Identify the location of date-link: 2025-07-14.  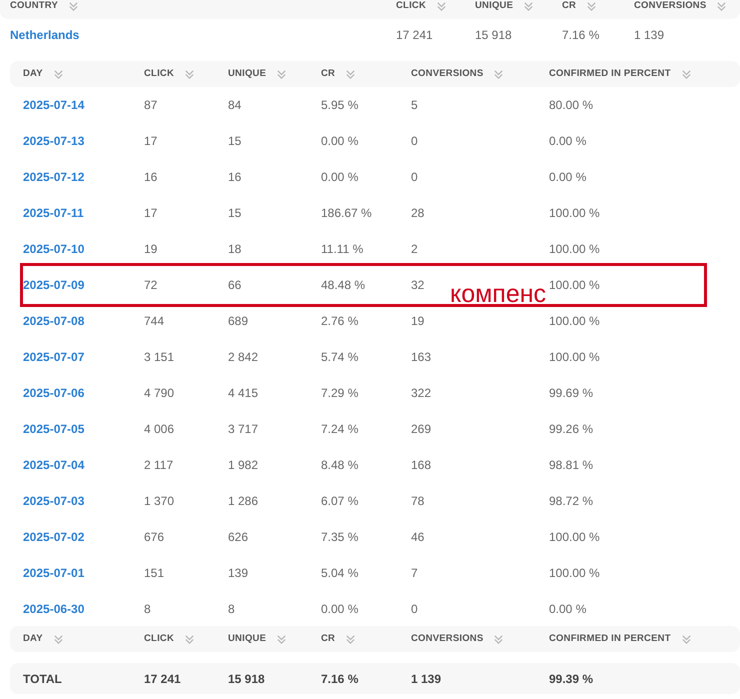
(83, 105).